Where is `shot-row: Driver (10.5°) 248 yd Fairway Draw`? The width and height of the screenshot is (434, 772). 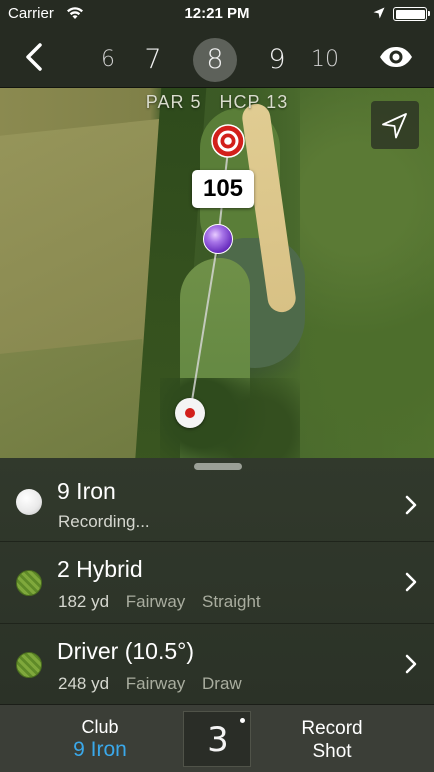 shot-row: Driver (10.5°) 248 yd Fairway Draw is located at coordinates (217, 665).